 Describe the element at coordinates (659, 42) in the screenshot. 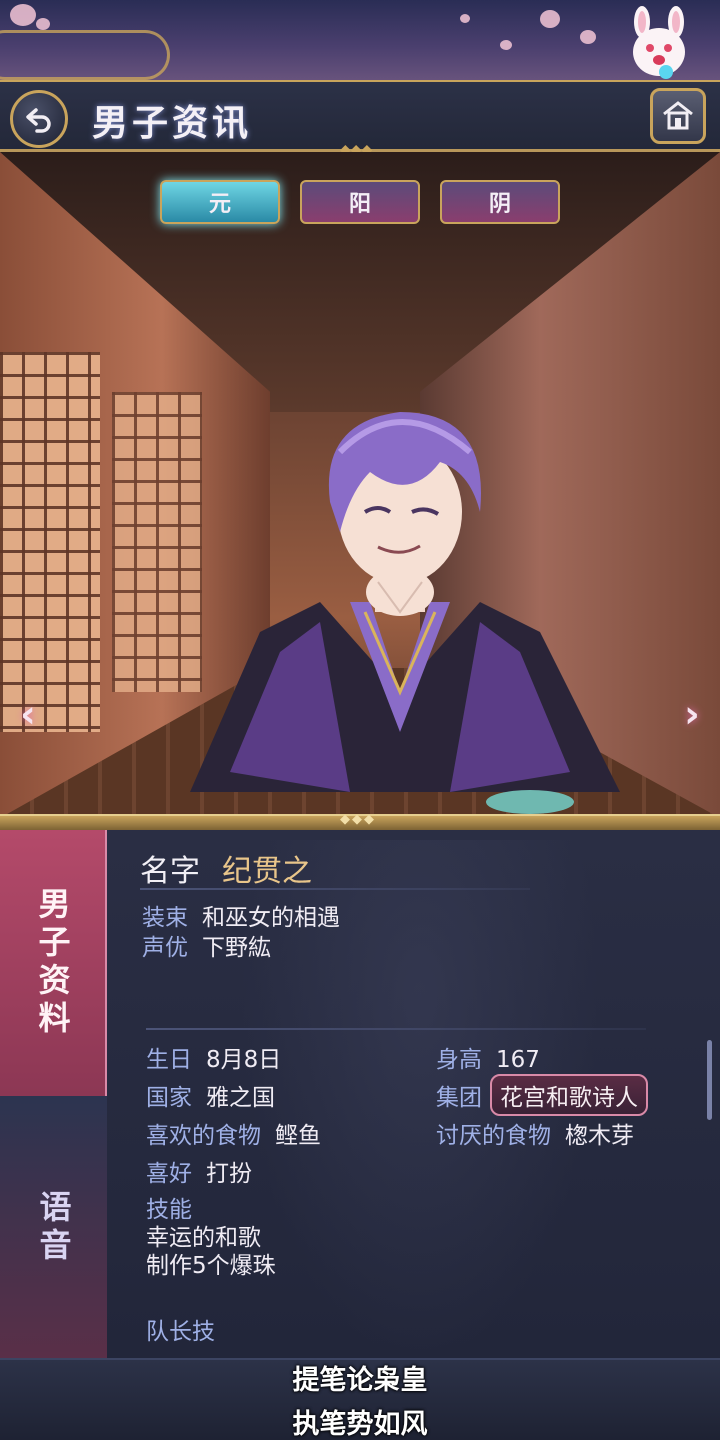

I see `bunny-mascot-icon` at that location.